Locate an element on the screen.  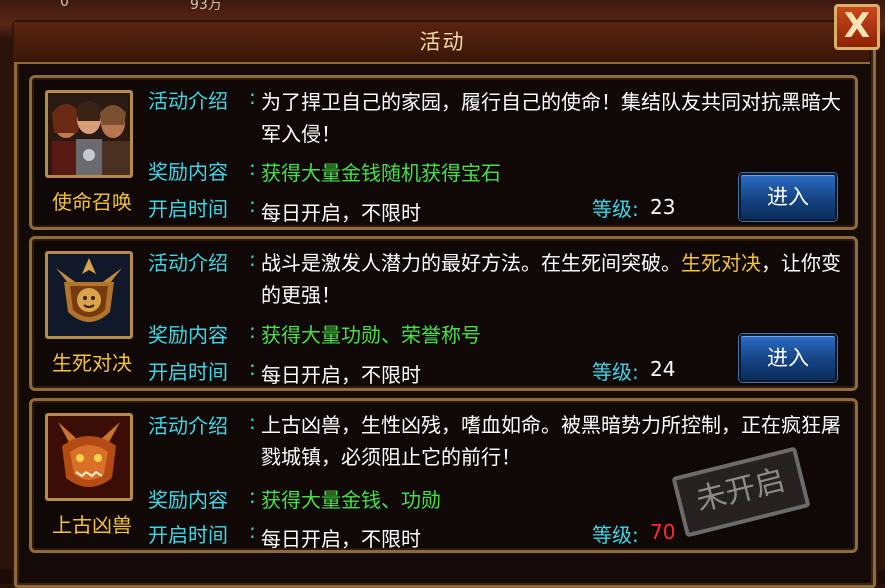
level-value: 23 is located at coordinates (663, 207).